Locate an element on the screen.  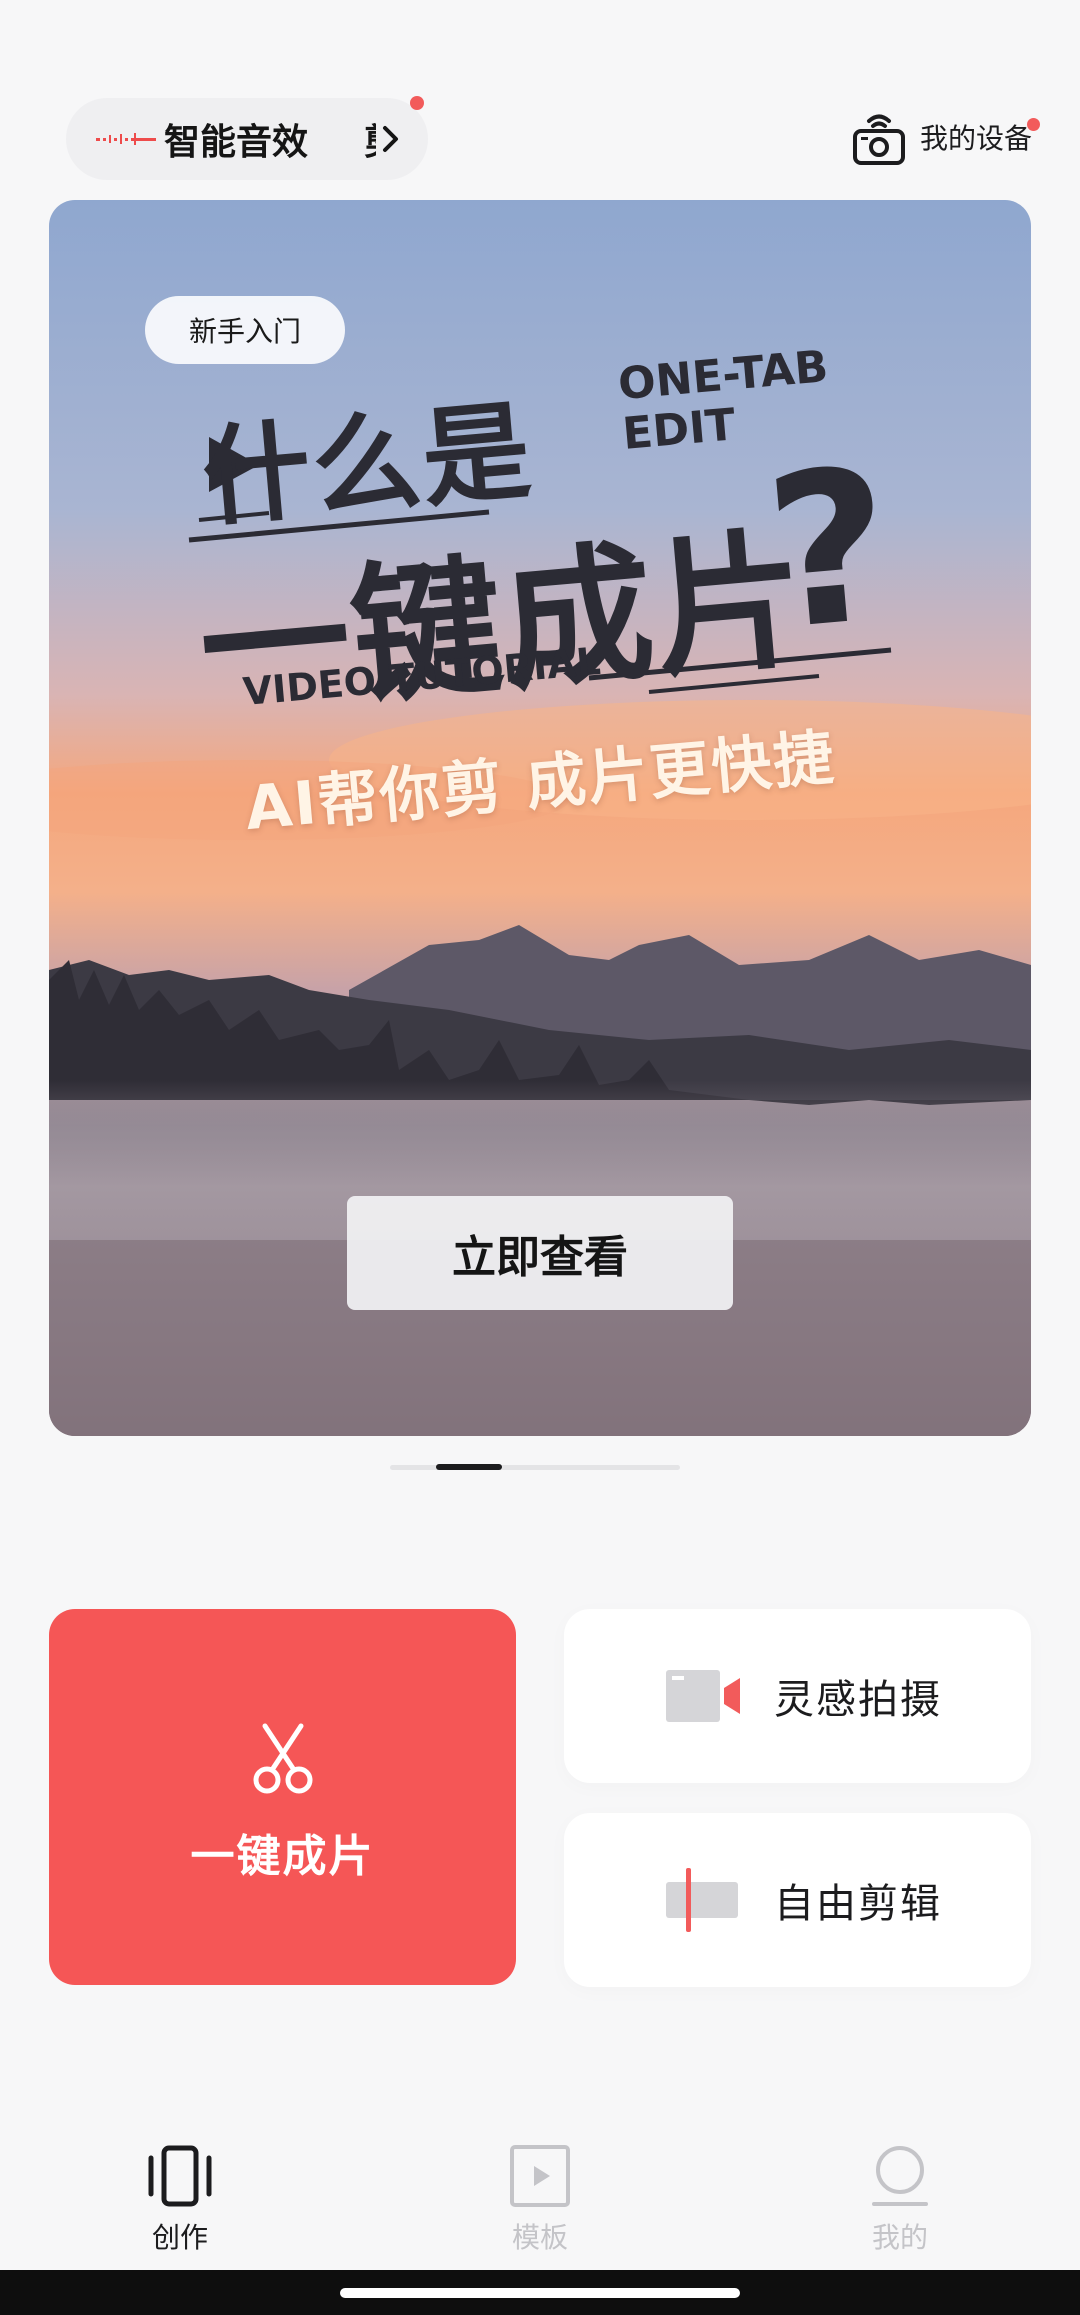
profile-icon is located at coordinates (900, 2176).